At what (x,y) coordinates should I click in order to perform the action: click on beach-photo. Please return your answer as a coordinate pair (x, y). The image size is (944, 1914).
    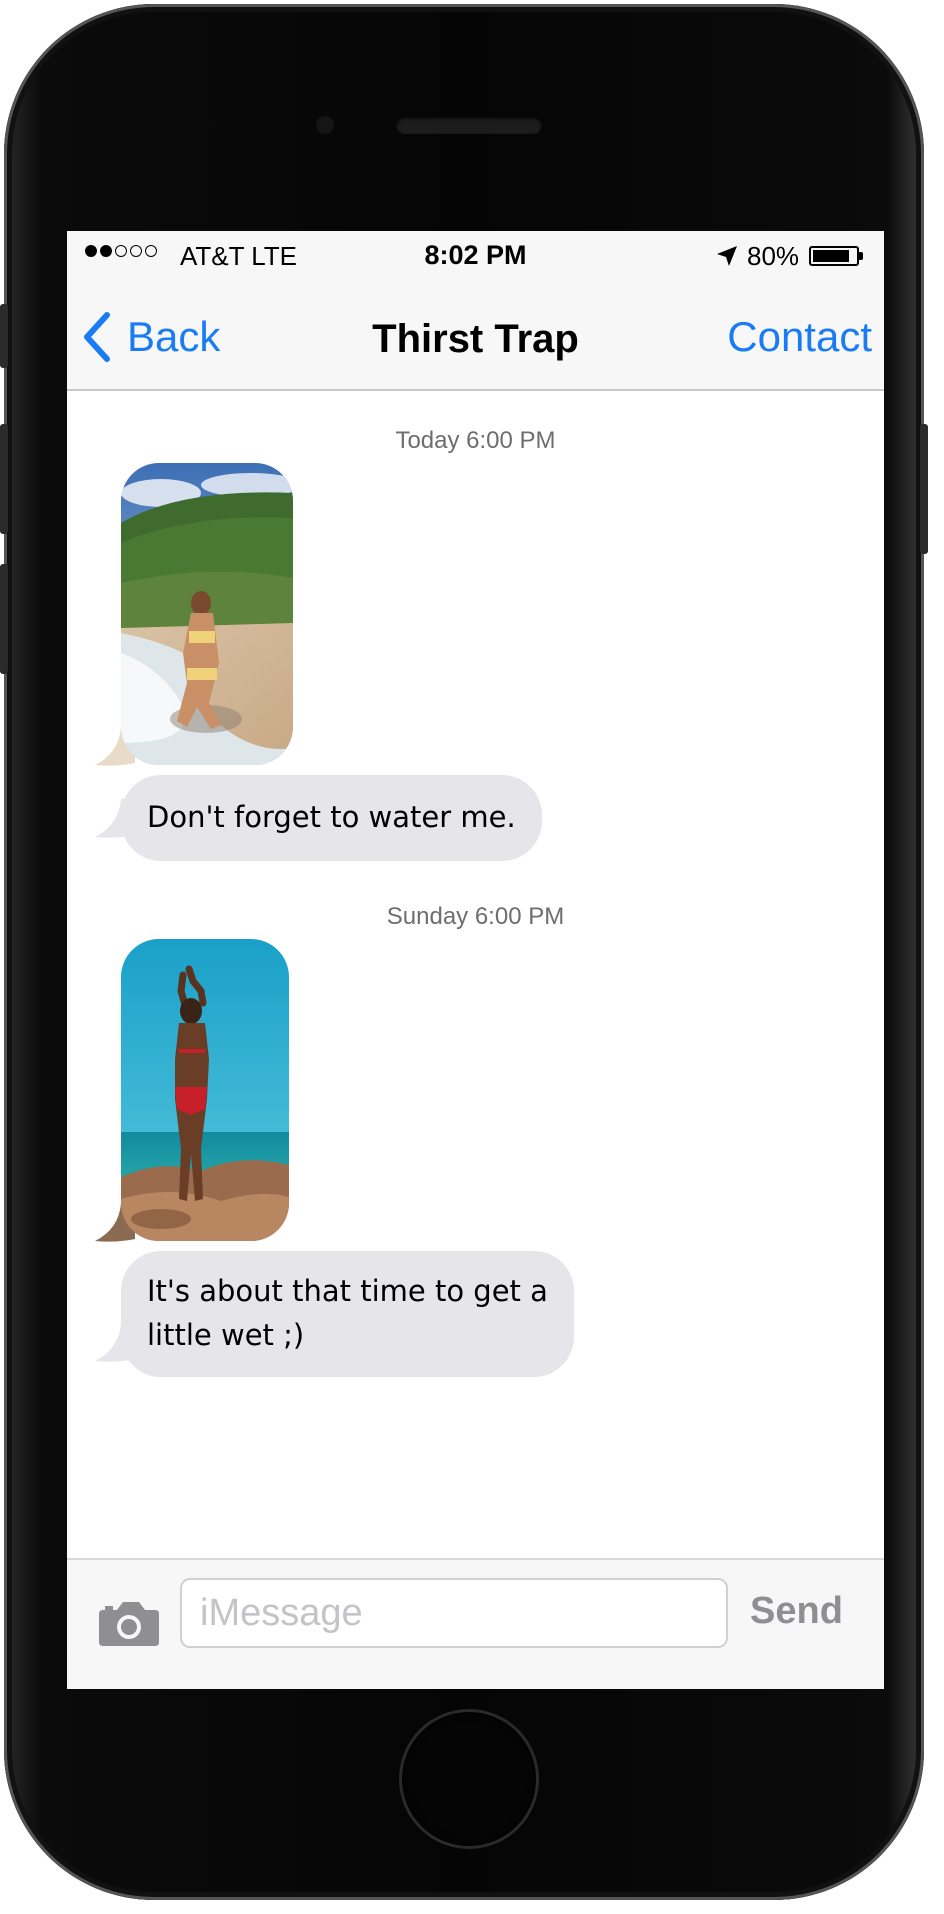
    Looking at the image, I should click on (207, 614).